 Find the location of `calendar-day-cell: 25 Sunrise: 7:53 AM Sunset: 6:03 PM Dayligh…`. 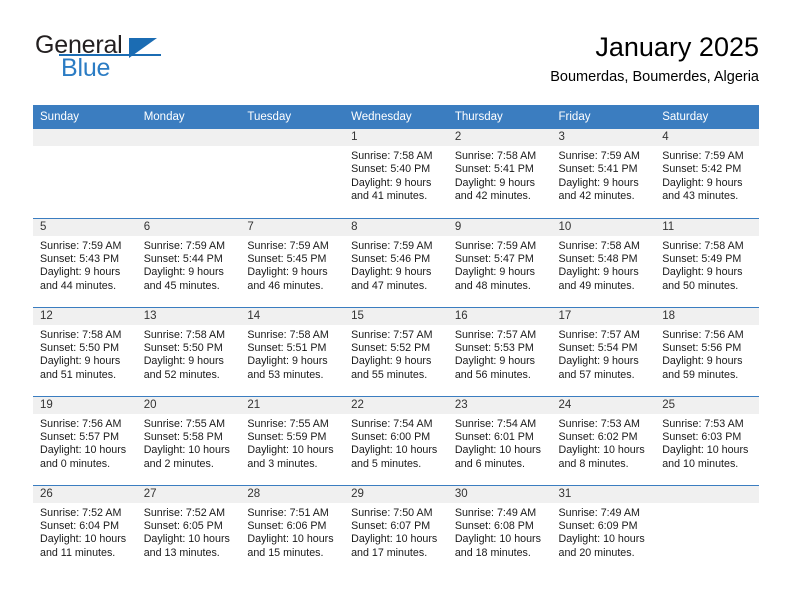

calendar-day-cell: 25 Sunrise: 7:53 AM Sunset: 6:03 PM Dayligh… is located at coordinates (707, 440).